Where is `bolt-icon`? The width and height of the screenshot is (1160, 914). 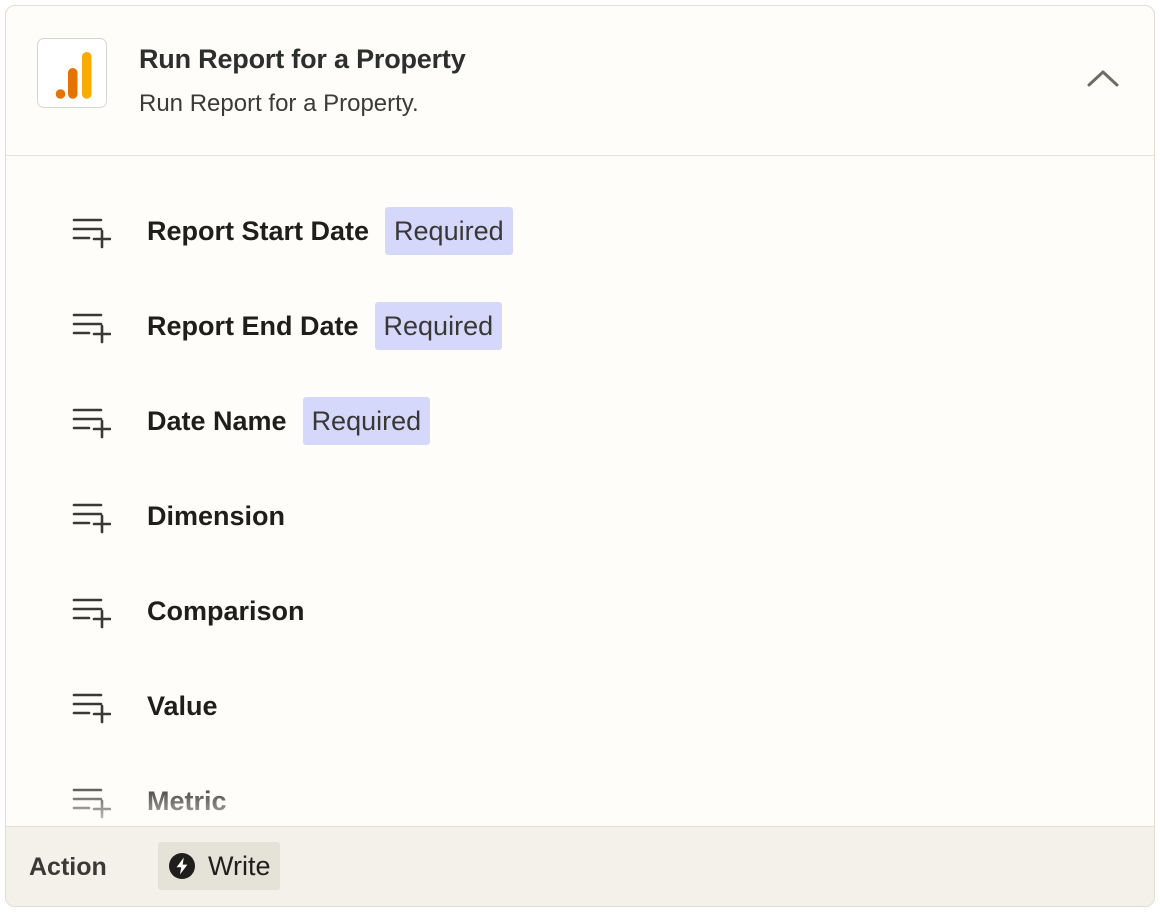 bolt-icon is located at coordinates (182, 866).